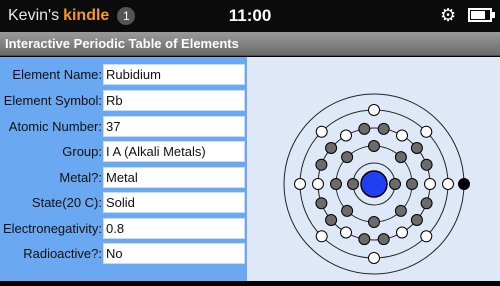 This screenshot has width=500, height=286. I want to click on app-title-bar: Interactive Periodic Table of Elements, so click(250, 44).